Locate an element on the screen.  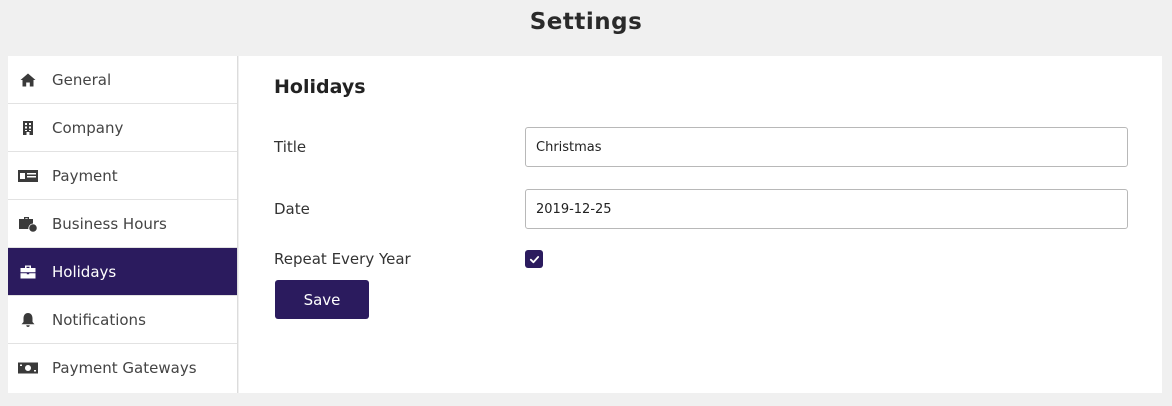
money-check-icon is located at coordinates (28, 176).